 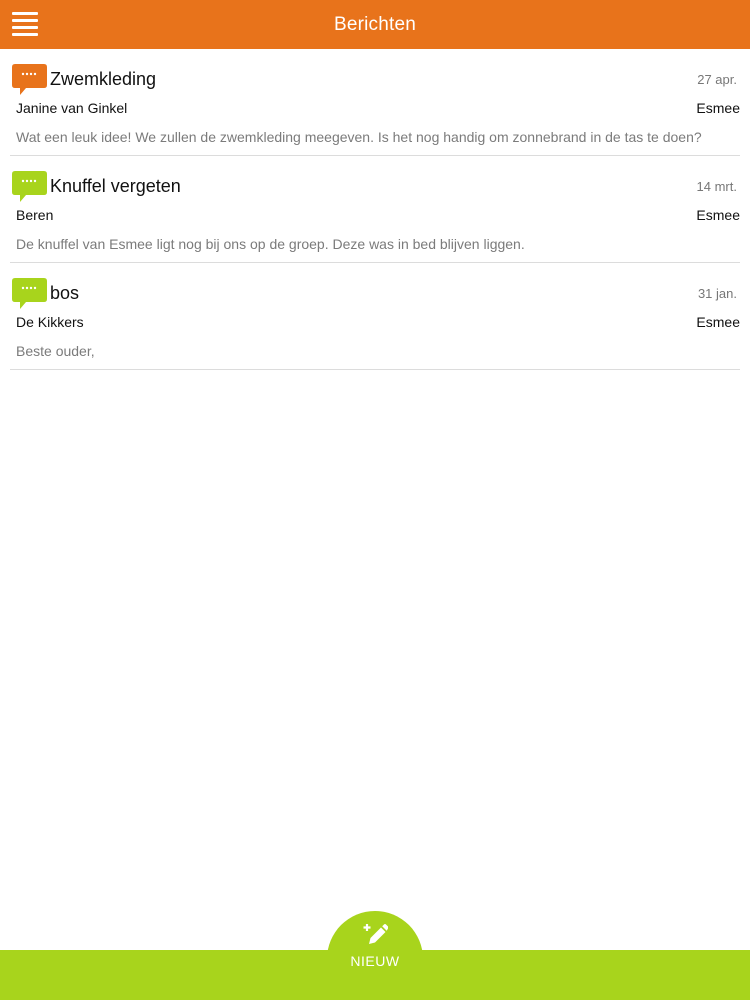 I want to click on message-sender: Beren, so click(x=35, y=215).